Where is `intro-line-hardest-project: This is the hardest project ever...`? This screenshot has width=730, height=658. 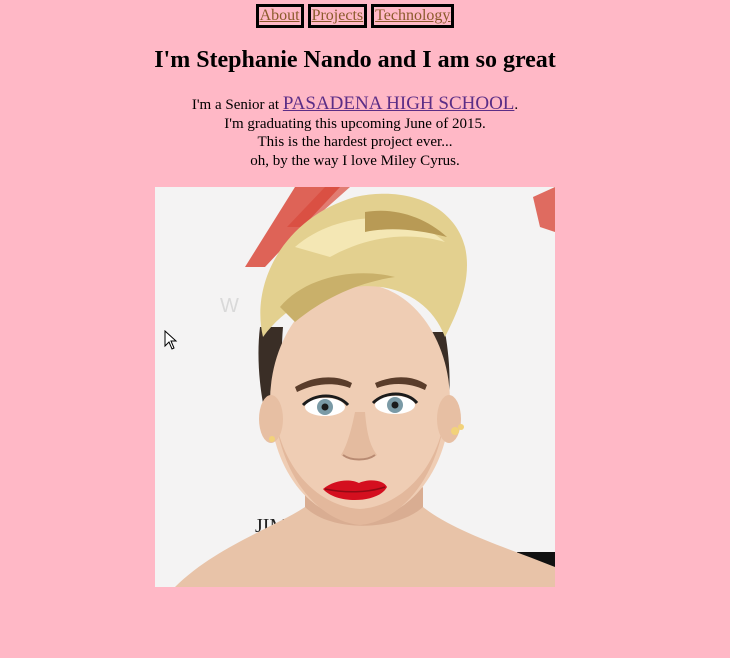
intro-line-hardest-project: This is the hardest project ever... is located at coordinates (355, 142).